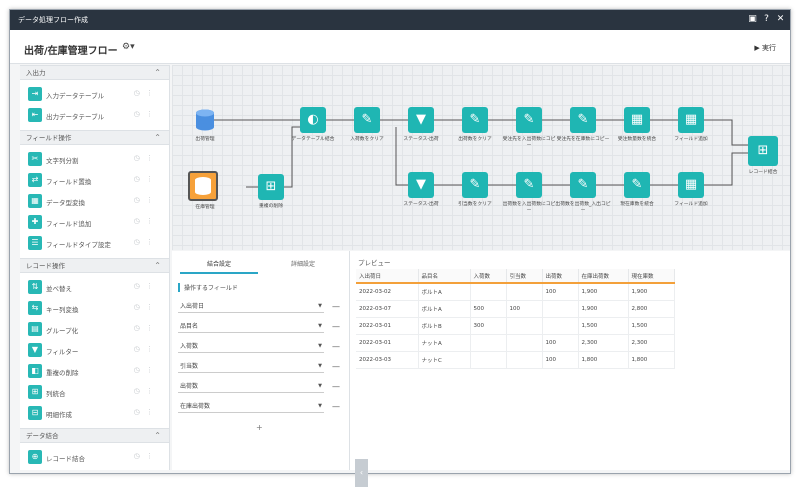 The width and height of the screenshot is (800, 487). What do you see at coordinates (400, 47) in the screenshot?
I see `flow-header: 出荷/在庫管理フロー ⚙▾ ▶ 実行` at bounding box center [400, 47].